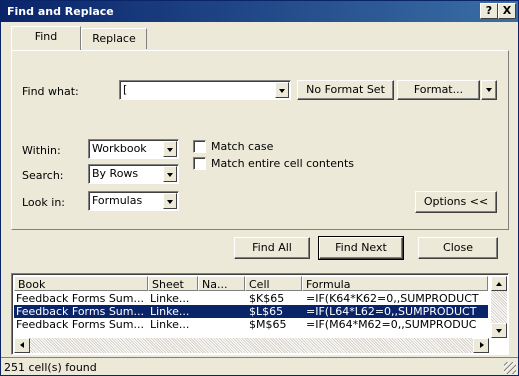 The width and height of the screenshot is (519, 376). I want to click on match-entire-label: Match entire cell contents, so click(282, 163).